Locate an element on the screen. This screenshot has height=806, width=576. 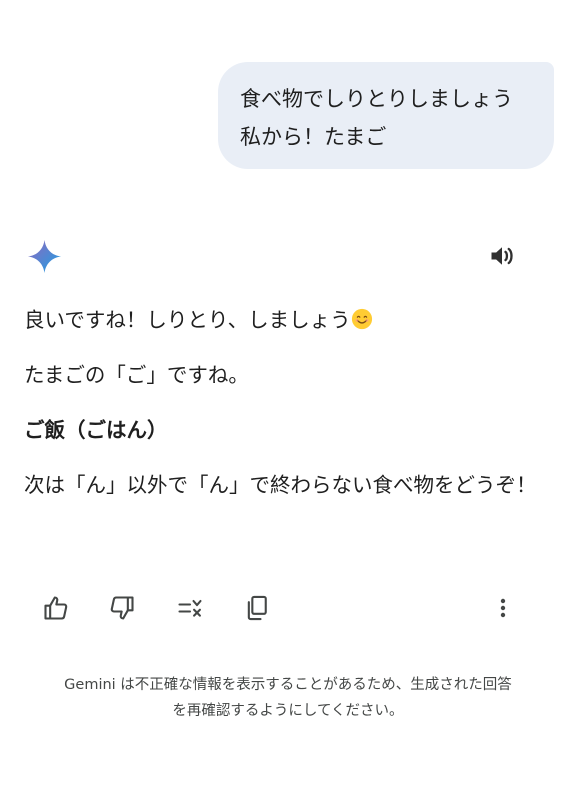
read-aloud-button is located at coordinates (502, 256).